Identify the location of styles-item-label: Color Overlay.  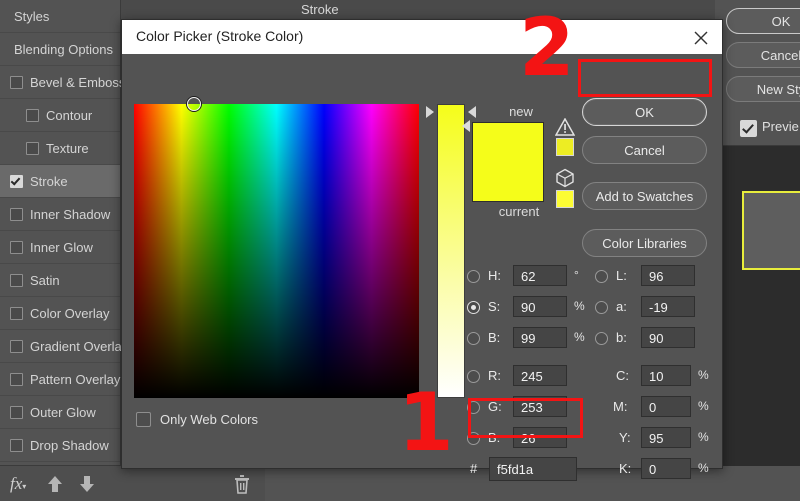
(70, 313).